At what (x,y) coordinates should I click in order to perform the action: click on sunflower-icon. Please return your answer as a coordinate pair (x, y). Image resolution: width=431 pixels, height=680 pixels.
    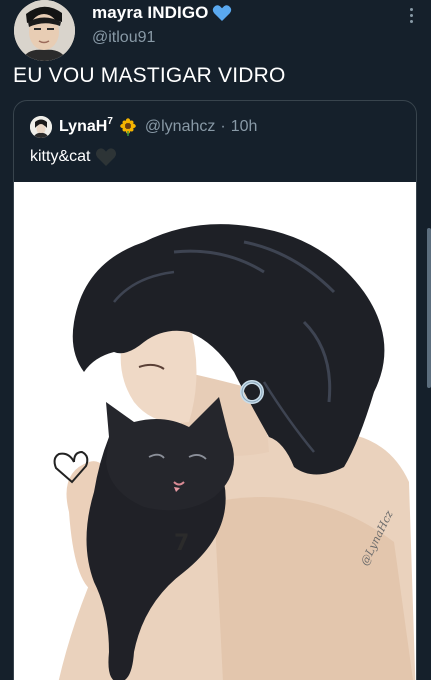
    Looking at the image, I should click on (128, 127).